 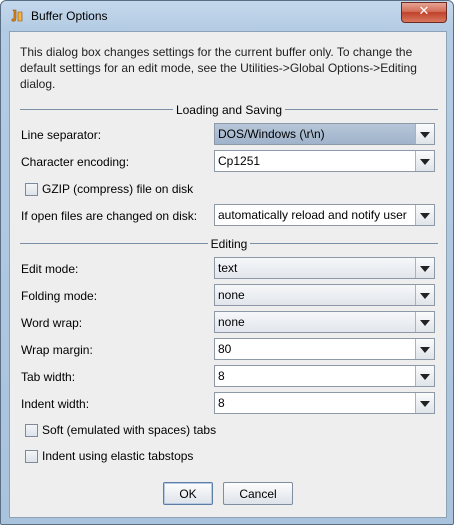 What do you see at coordinates (55, 404) in the screenshot?
I see `indent-width-label: Indent width:` at bounding box center [55, 404].